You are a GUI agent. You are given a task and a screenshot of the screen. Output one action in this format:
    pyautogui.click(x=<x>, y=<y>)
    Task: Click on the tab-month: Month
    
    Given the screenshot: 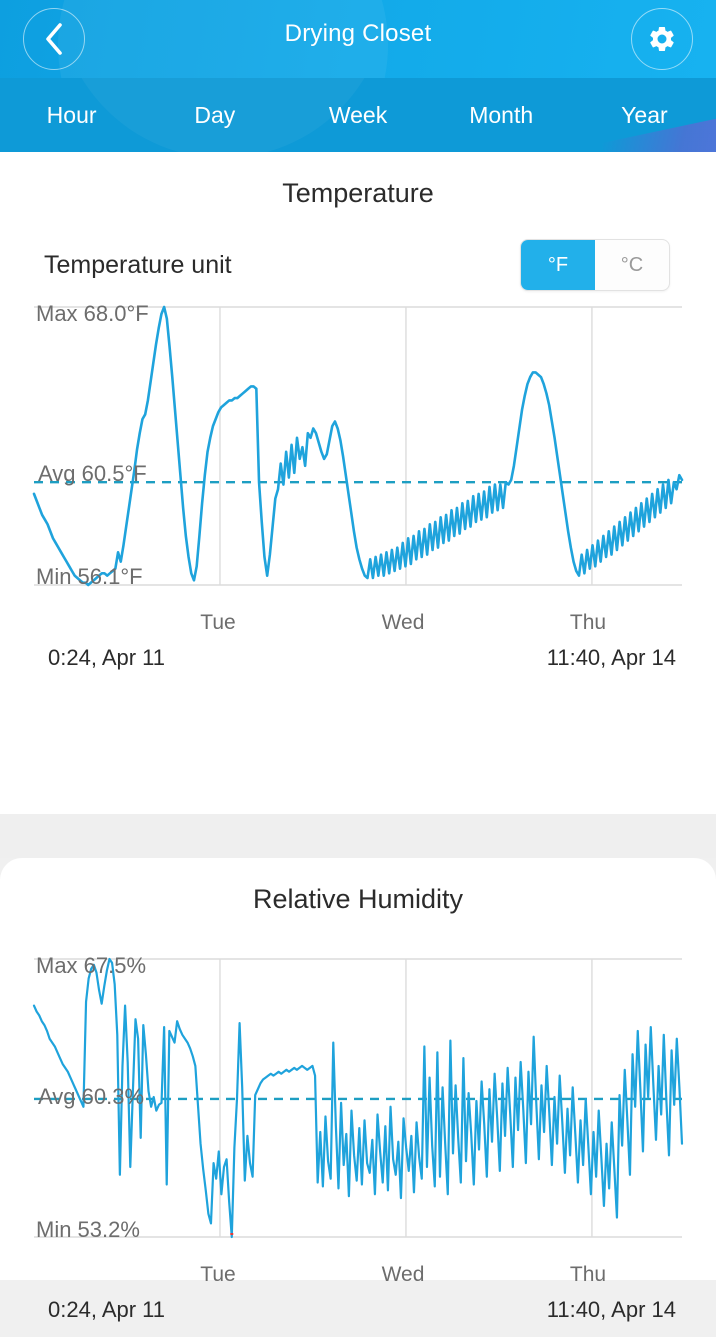 What is the action you would take?
    pyautogui.click(x=501, y=115)
    